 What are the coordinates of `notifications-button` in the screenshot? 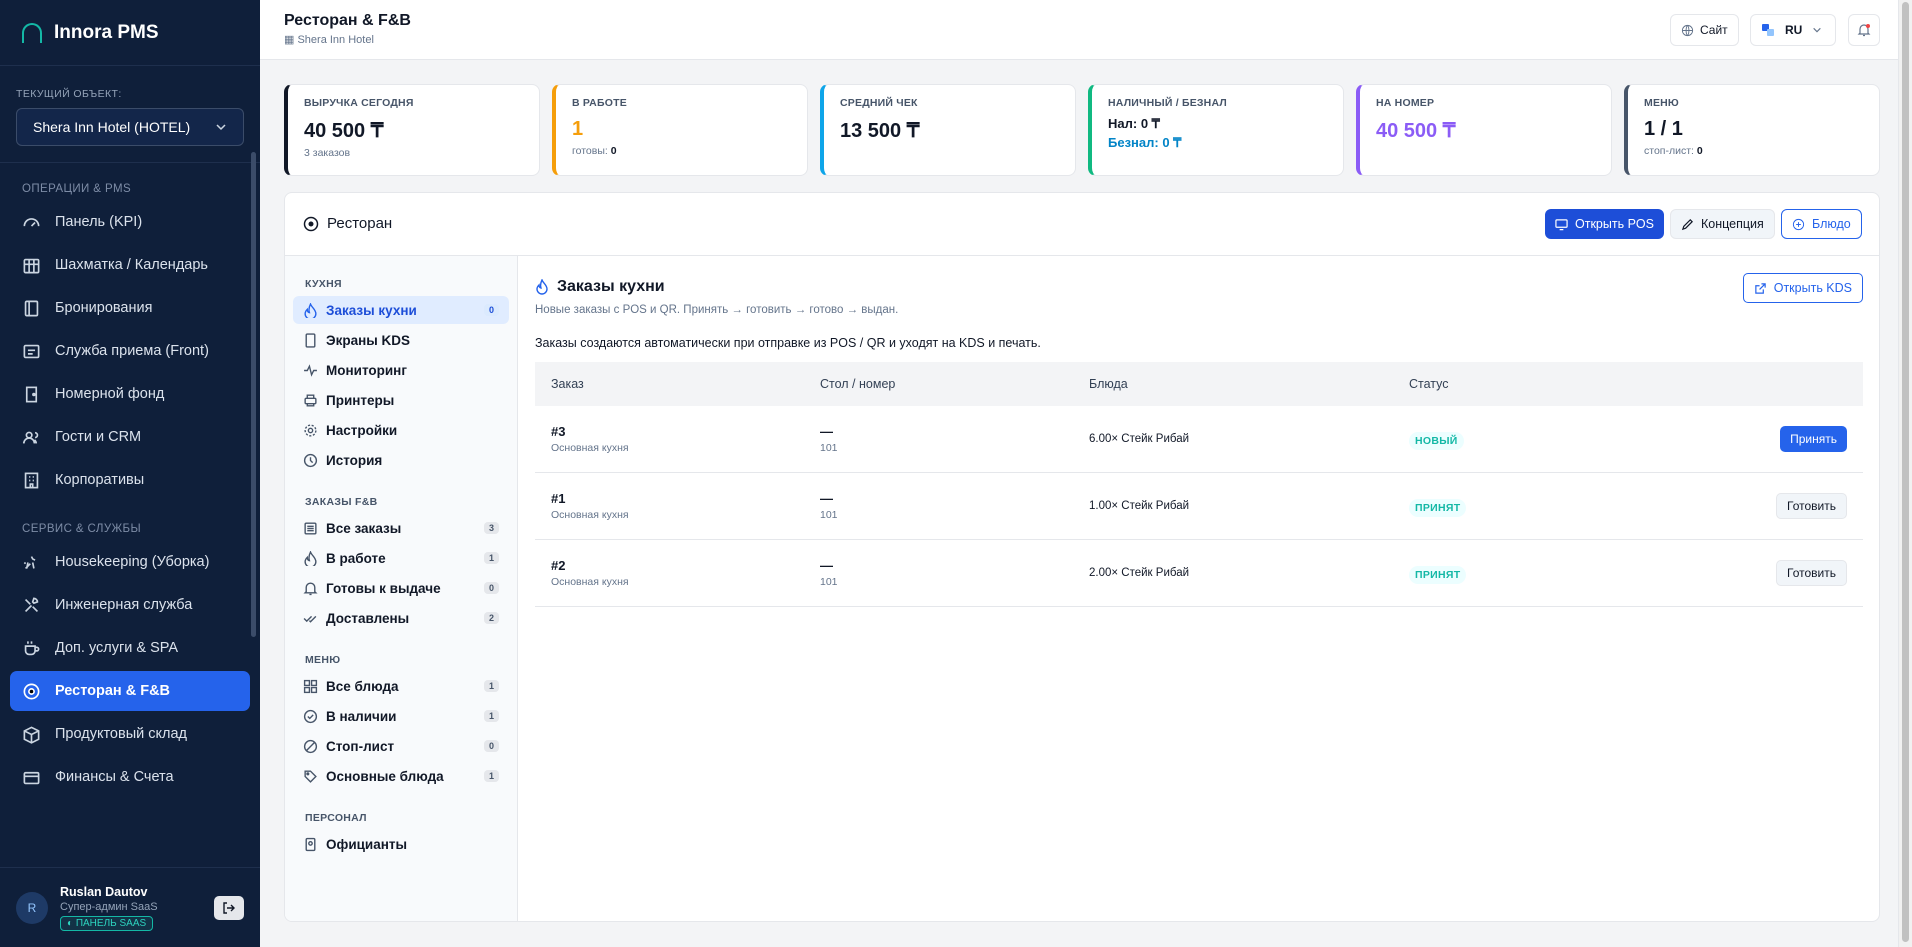 It's located at (1864, 30).